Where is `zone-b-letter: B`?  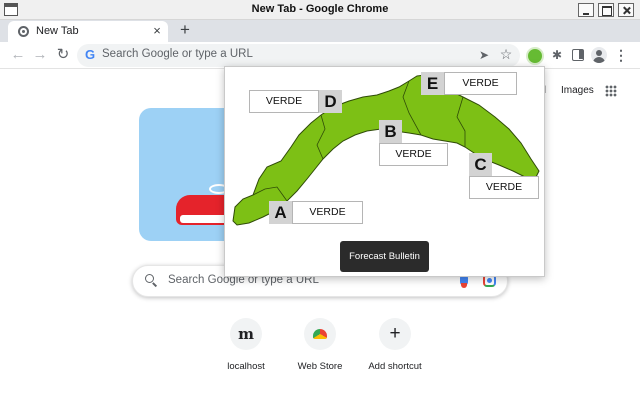 zone-b-letter: B is located at coordinates (390, 131).